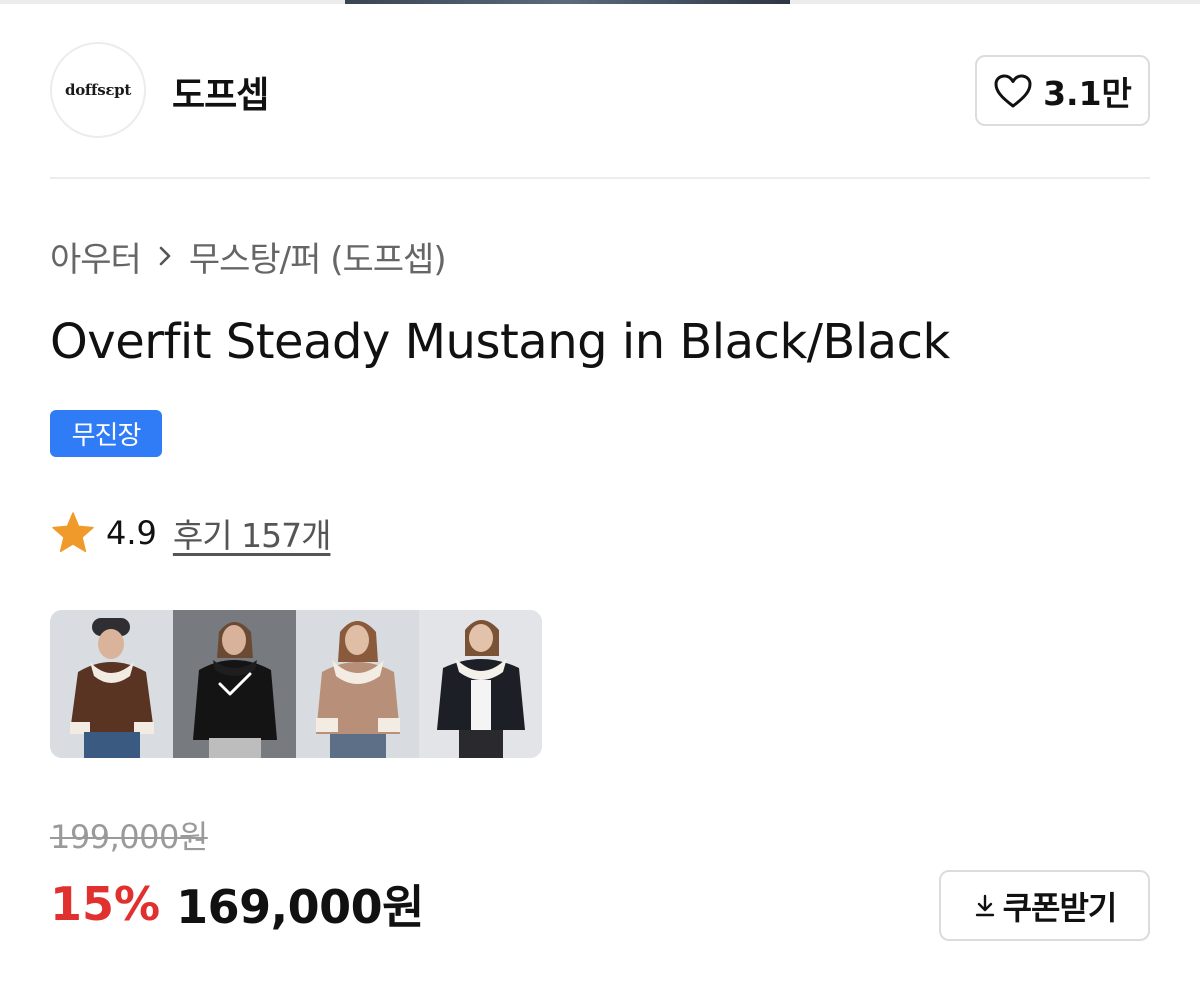 This screenshot has height=984, width=1200. I want to click on breadcrumb-parent: 아우터, so click(96, 256).